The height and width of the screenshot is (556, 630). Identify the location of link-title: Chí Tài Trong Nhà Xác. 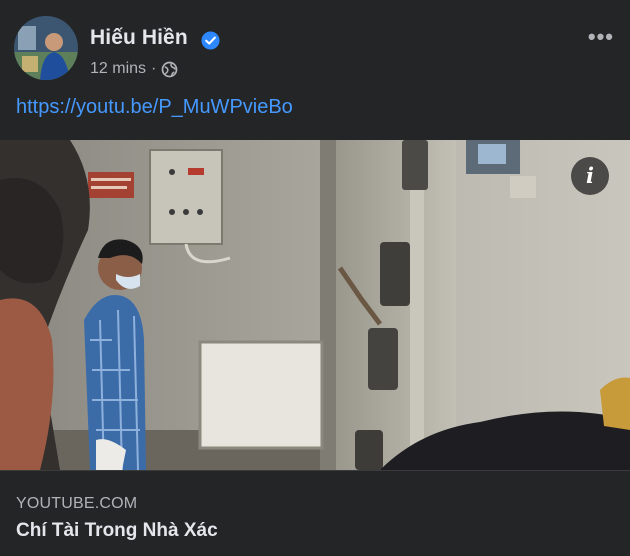
(117, 531).